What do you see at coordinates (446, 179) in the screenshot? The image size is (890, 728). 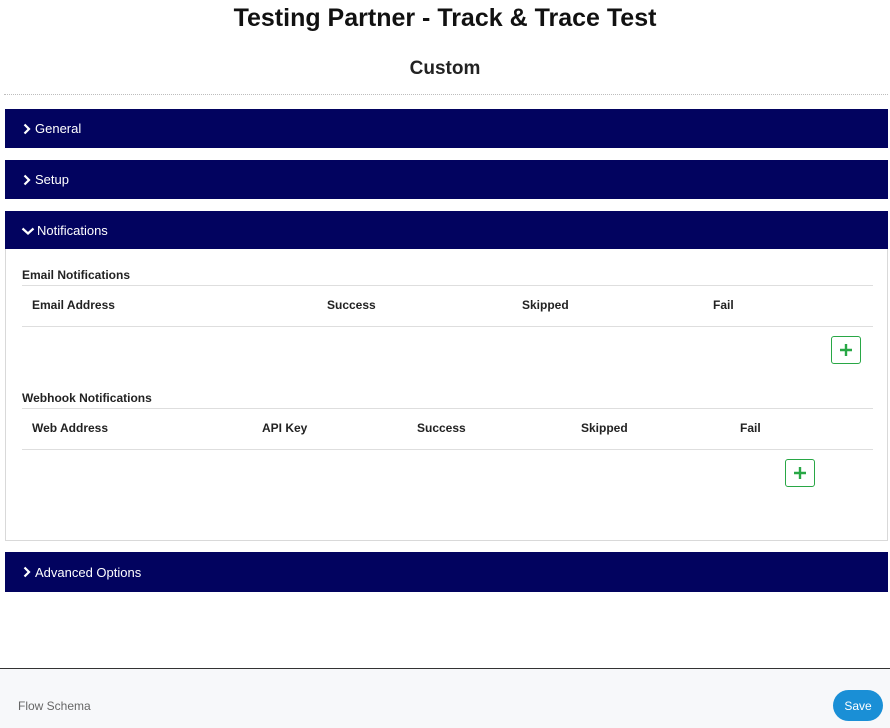 I see `section-header-setup: Setup` at bounding box center [446, 179].